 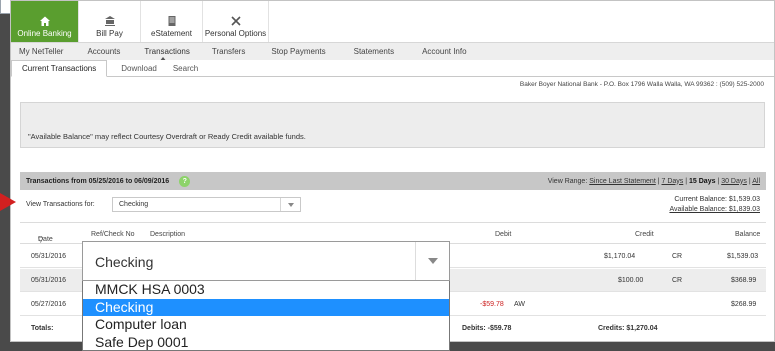 What do you see at coordinates (42, 328) in the screenshot?
I see `totals-label: Totals:` at bounding box center [42, 328].